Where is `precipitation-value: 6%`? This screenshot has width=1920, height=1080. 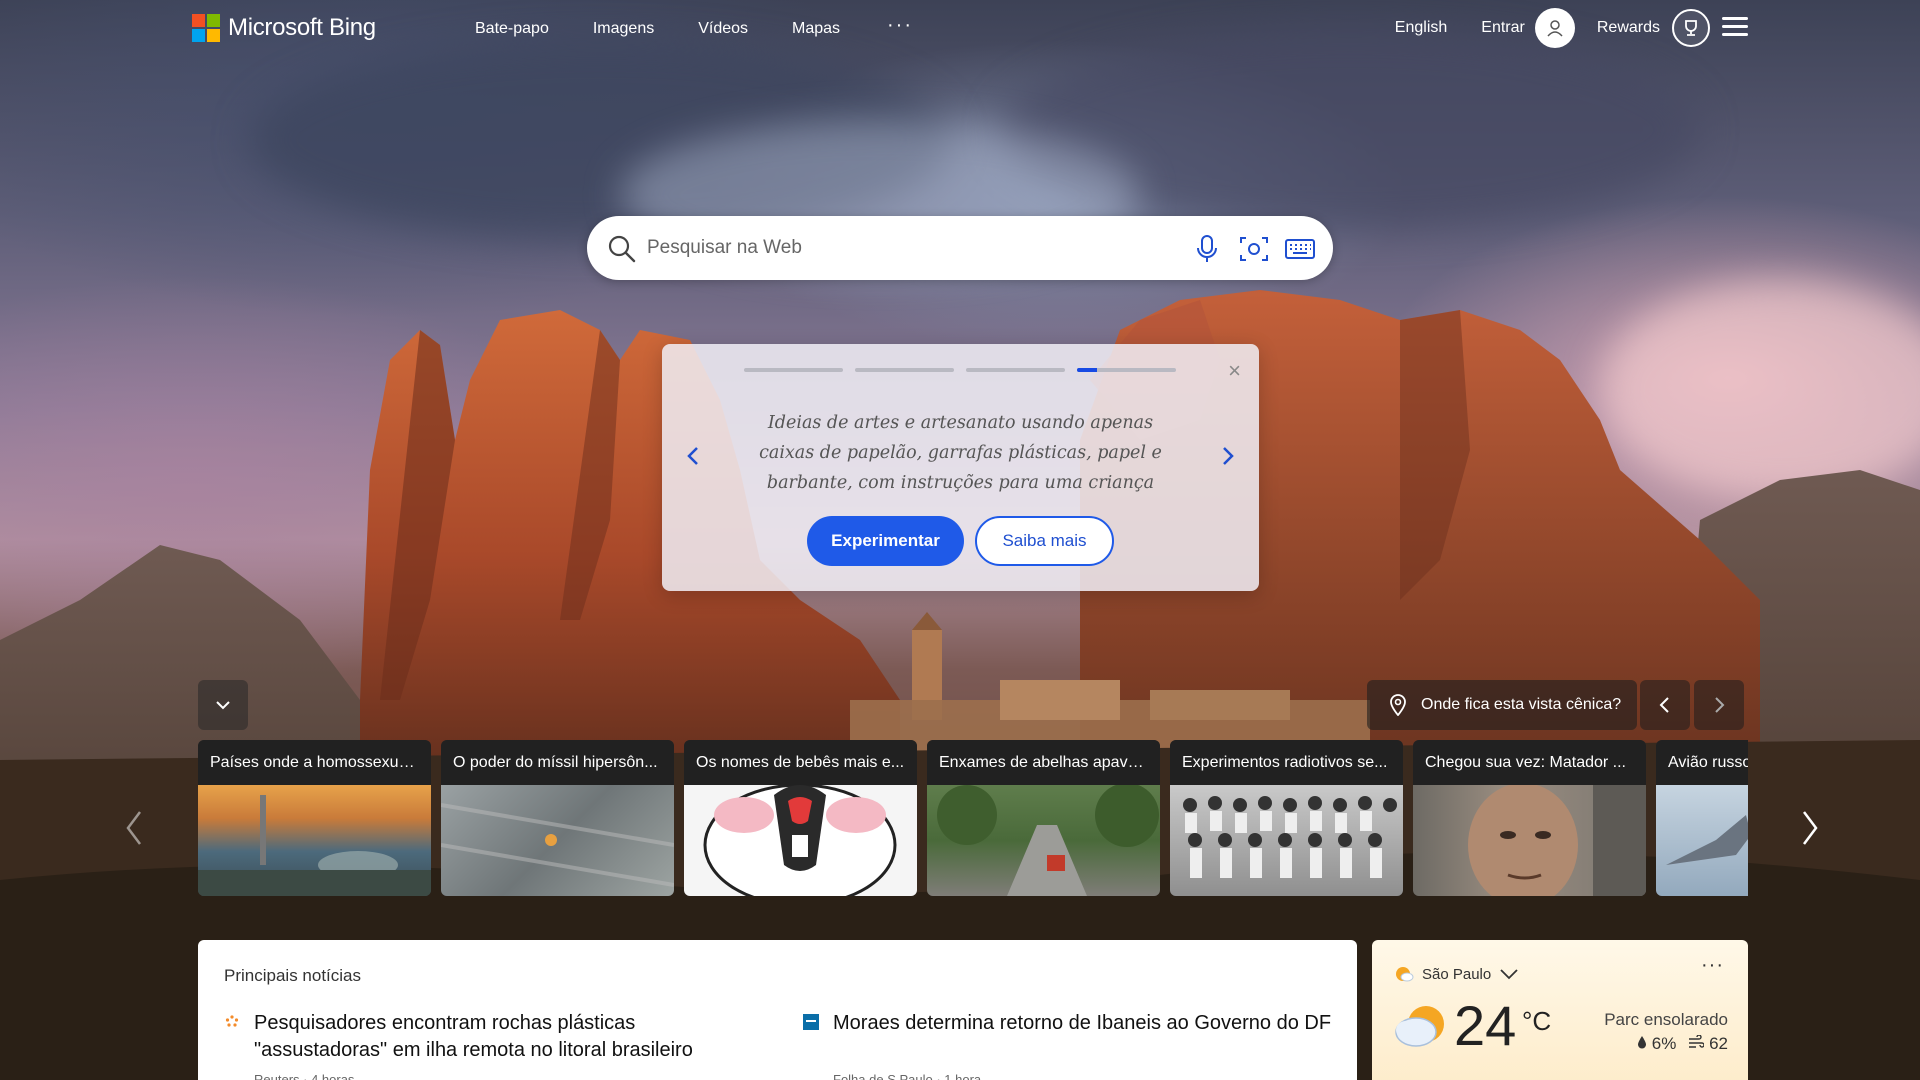
precipitation-value: 6% is located at coordinates (1664, 1043).